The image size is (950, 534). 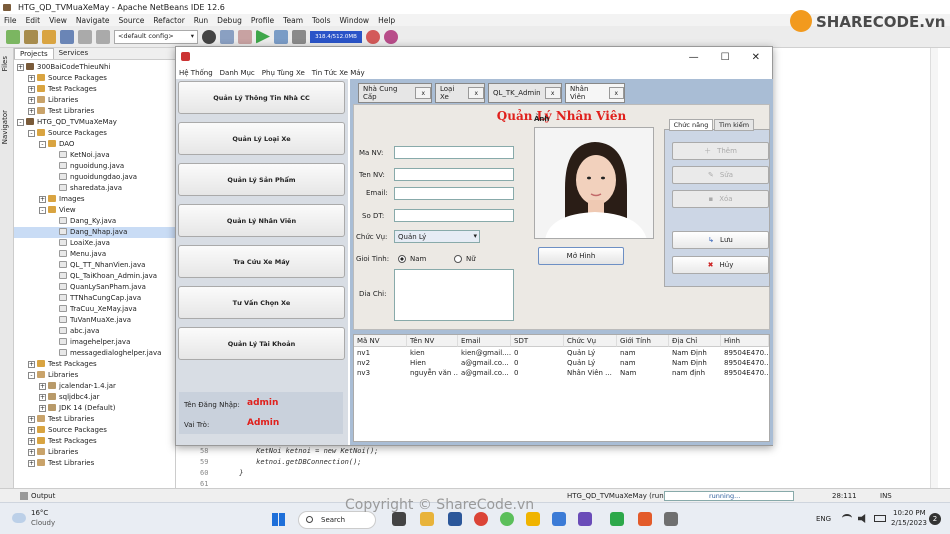 I want to click on ide-menu-edit: Edit, so click(x=33, y=20).